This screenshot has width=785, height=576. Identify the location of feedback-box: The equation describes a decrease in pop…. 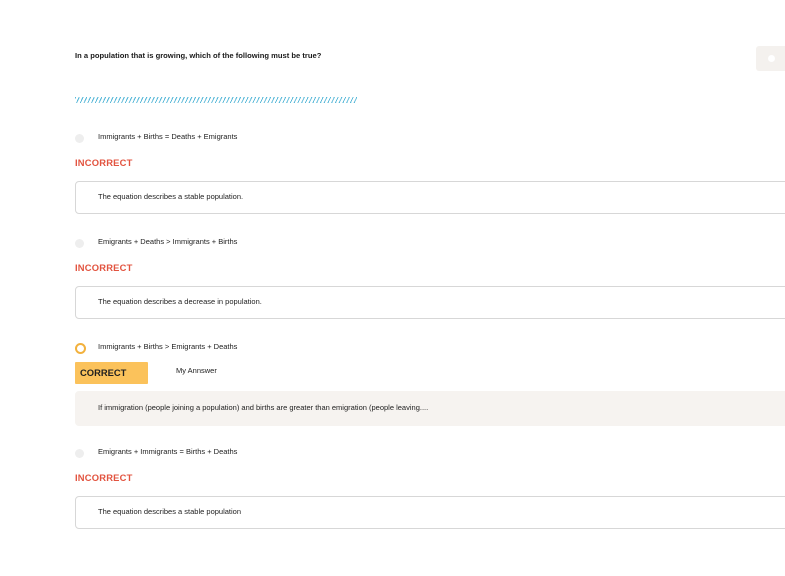
(430, 302).